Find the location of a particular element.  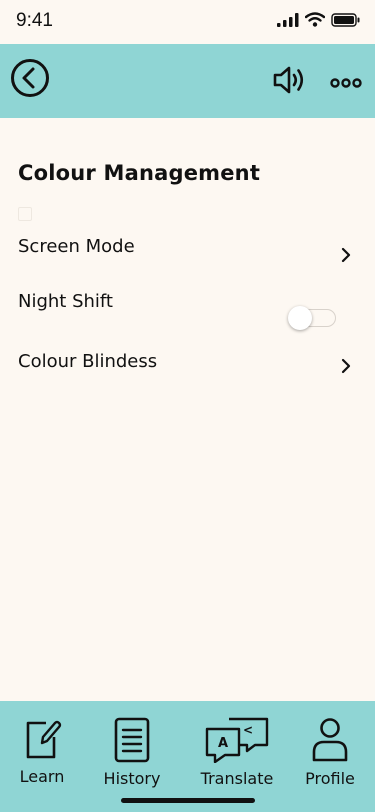

colour-blindness-label: Colour Blindess is located at coordinates (88, 361).